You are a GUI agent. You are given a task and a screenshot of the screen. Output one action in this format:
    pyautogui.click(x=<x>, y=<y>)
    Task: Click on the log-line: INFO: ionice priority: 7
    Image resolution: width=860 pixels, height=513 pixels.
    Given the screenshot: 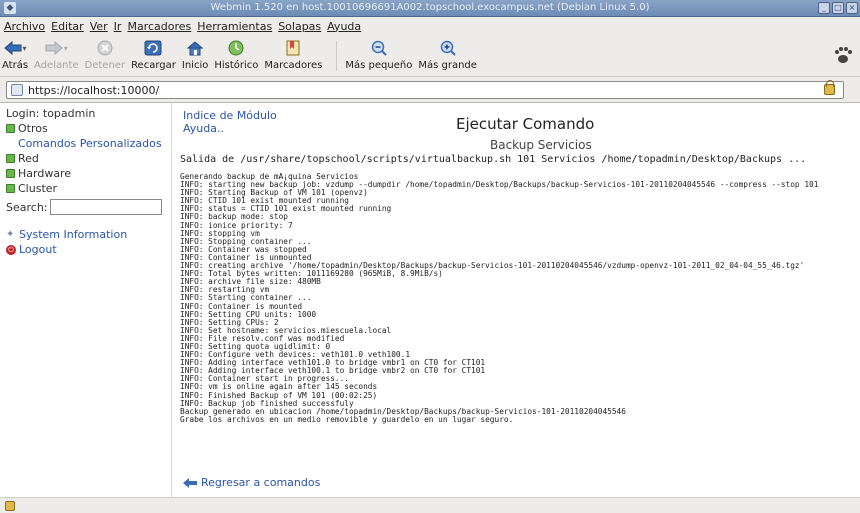 What is the action you would take?
    pyautogui.click(x=236, y=225)
    